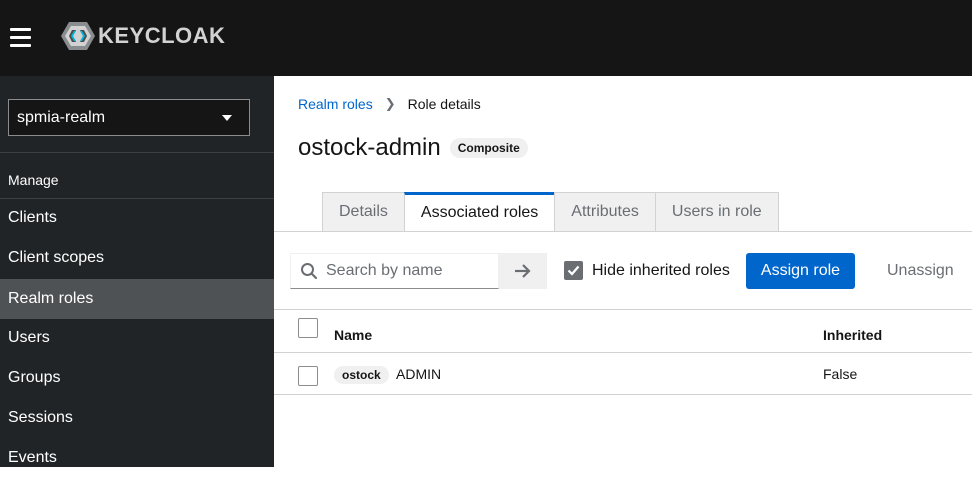 Image resolution: width=972 pixels, height=478 pixels. I want to click on select-all-checkbox, so click(308, 328).